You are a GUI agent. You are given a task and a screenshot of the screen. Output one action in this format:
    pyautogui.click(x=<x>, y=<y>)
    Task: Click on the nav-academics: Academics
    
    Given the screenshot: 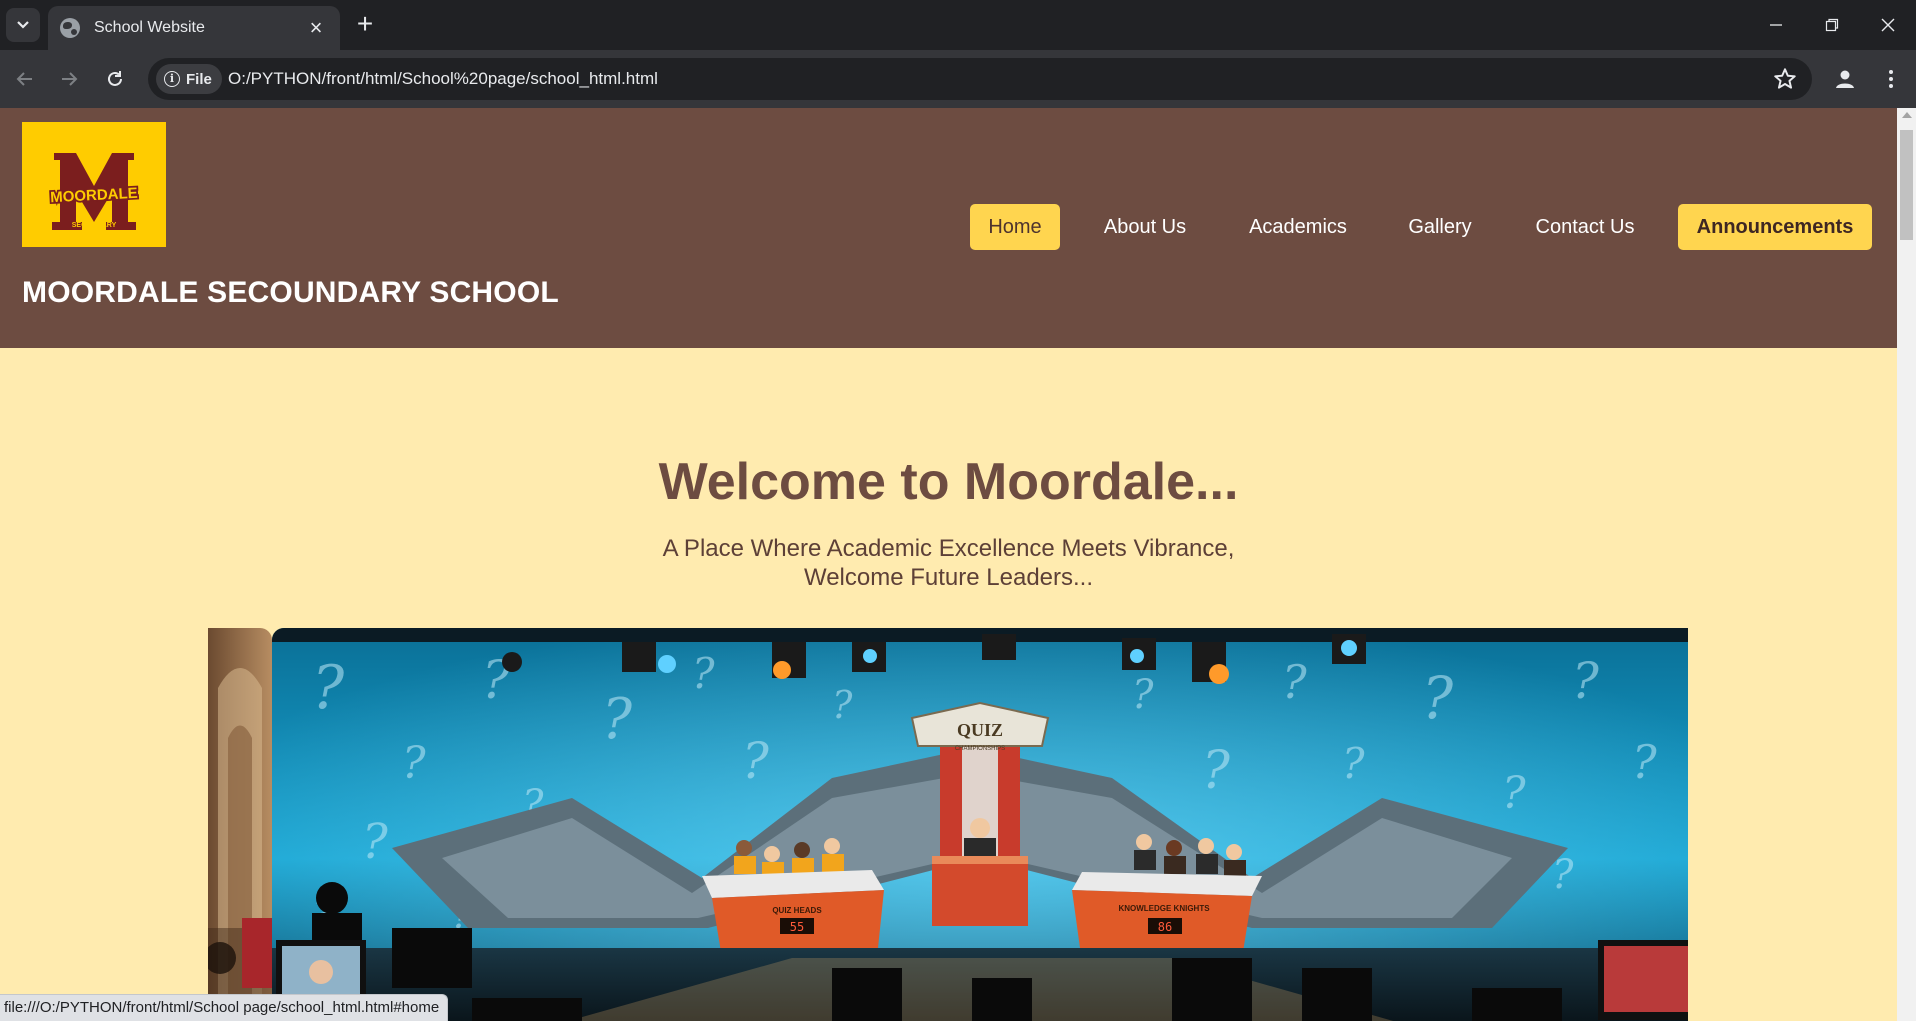 What is the action you would take?
    pyautogui.click(x=1298, y=227)
    